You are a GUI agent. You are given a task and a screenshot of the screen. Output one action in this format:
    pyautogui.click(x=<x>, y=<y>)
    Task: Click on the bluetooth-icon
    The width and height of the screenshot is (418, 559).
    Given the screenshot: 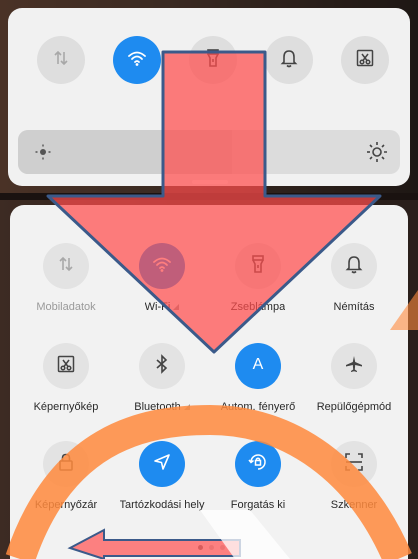 What is the action you would take?
    pyautogui.click(x=162, y=366)
    